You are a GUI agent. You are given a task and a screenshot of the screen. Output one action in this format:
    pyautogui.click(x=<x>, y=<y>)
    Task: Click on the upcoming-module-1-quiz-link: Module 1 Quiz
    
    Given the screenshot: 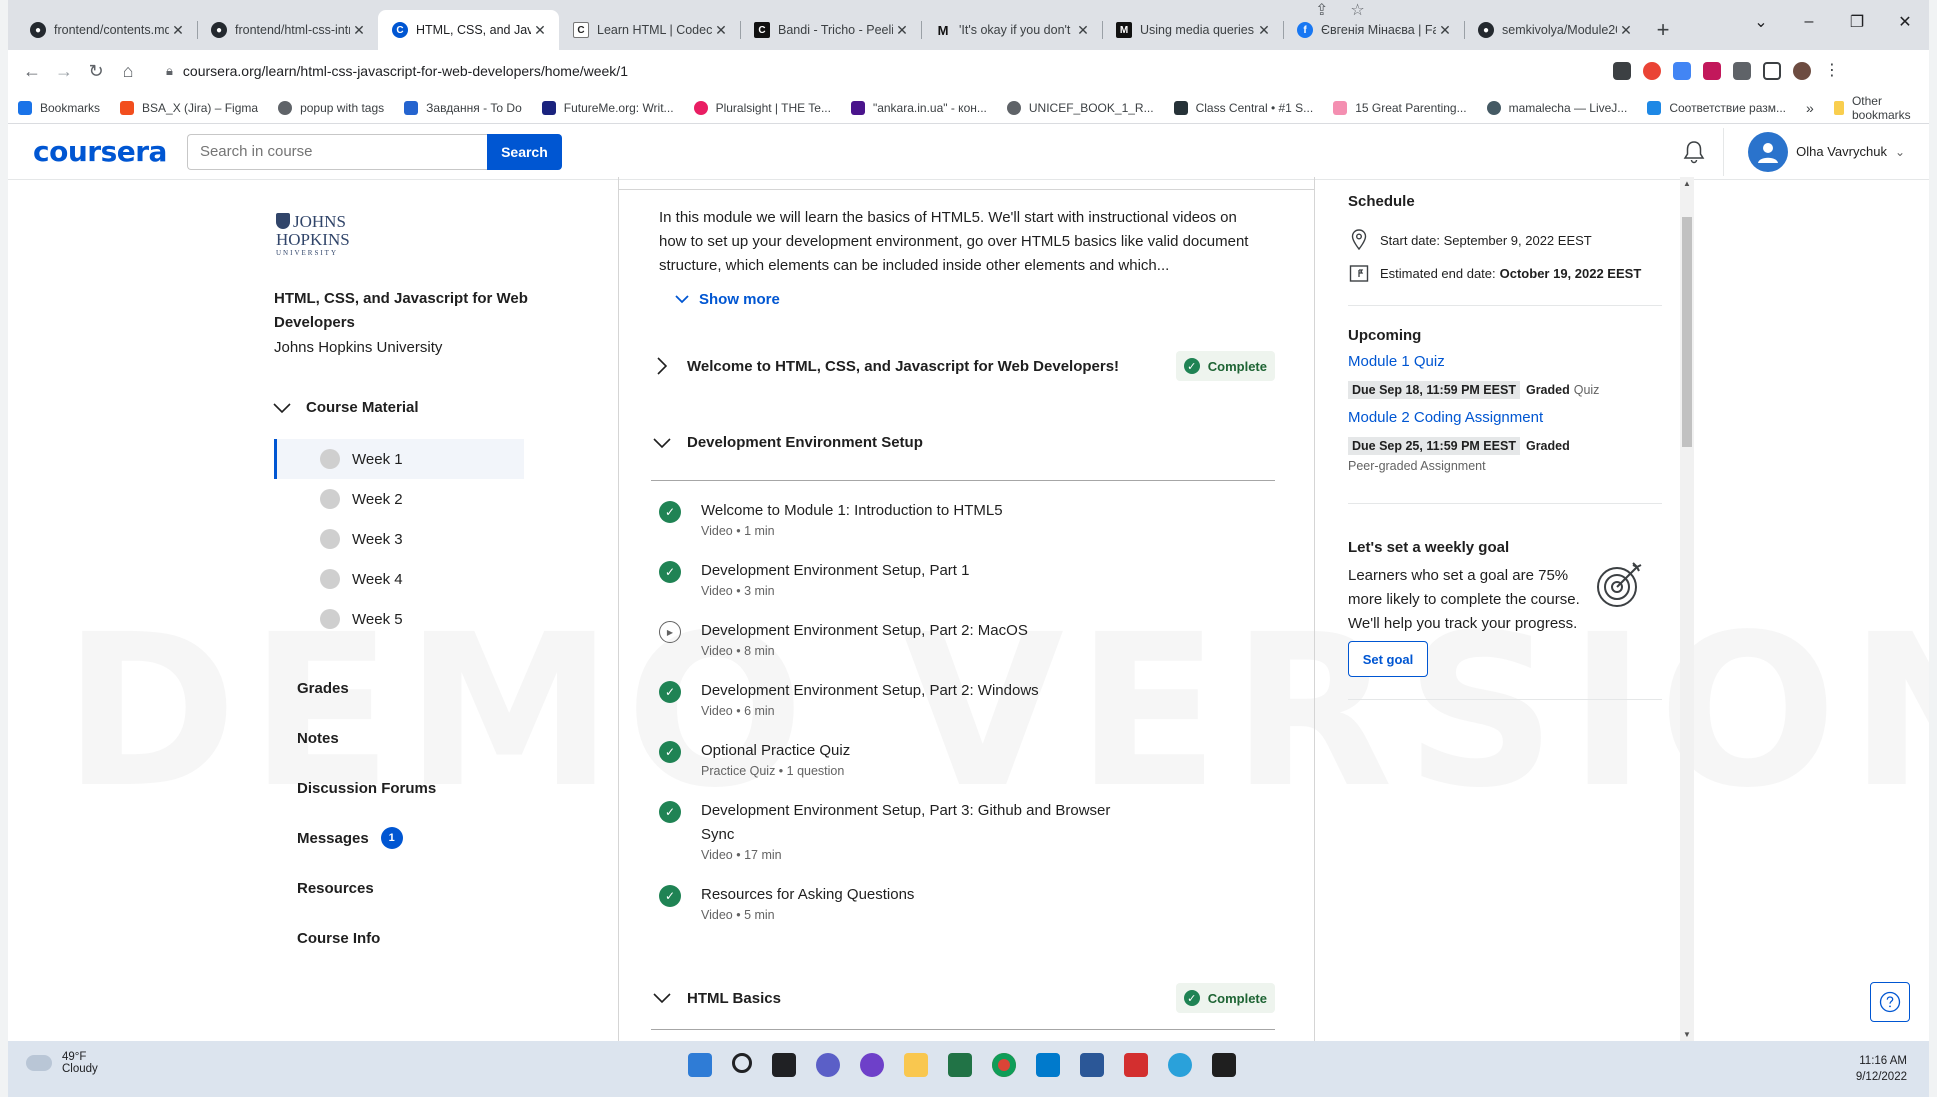 What is the action you would take?
    pyautogui.click(x=1396, y=361)
    